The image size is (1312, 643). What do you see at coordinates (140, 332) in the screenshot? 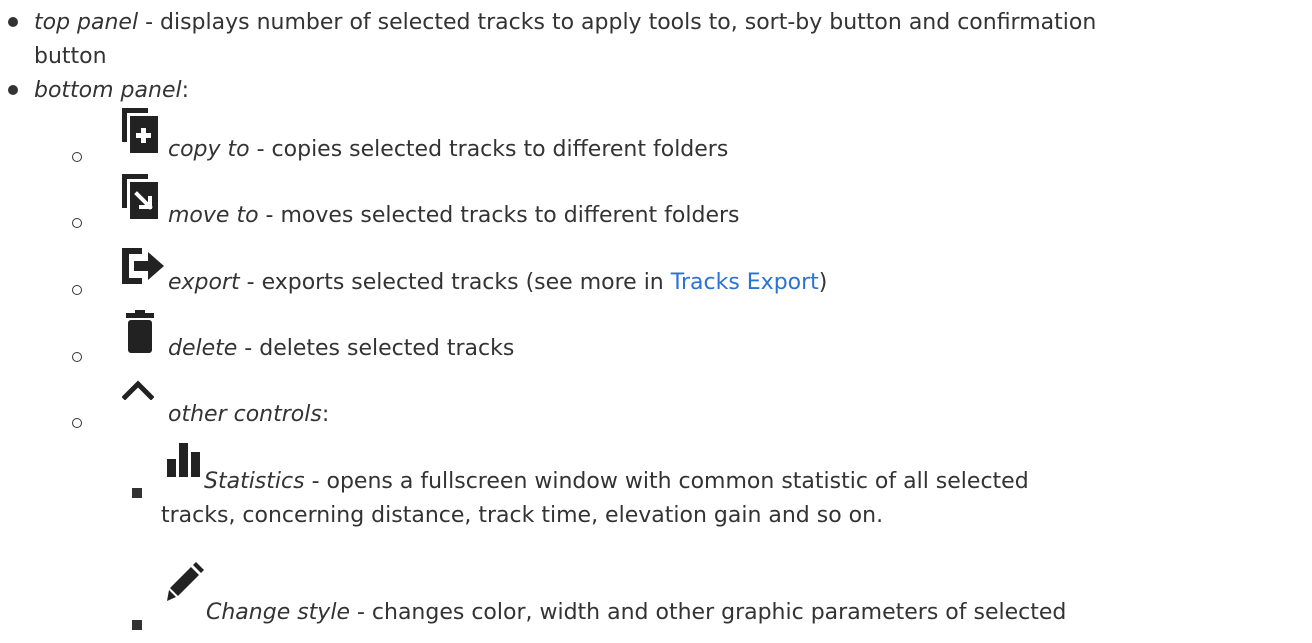
I see `trash-icon` at bounding box center [140, 332].